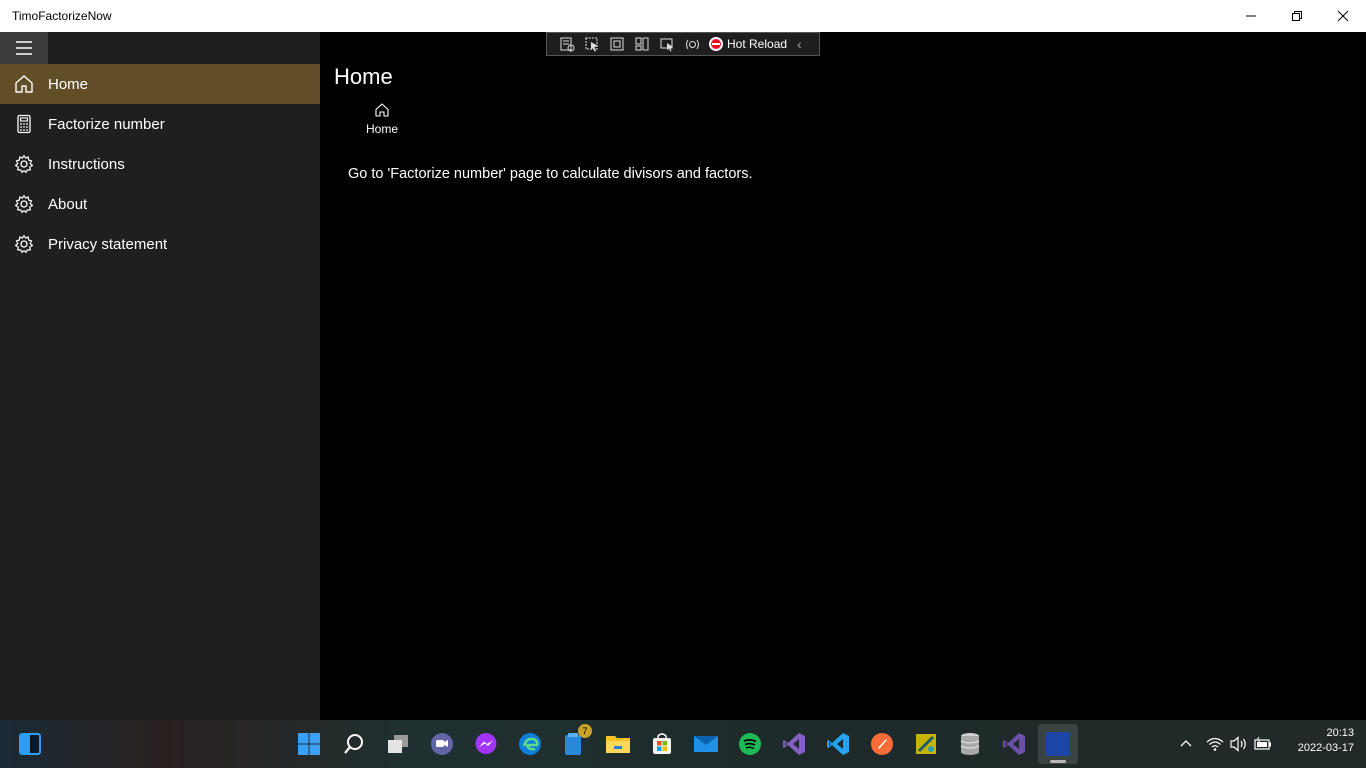 This screenshot has height=768, width=1366. I want to click on minimize-icon, so click(1251, 16).